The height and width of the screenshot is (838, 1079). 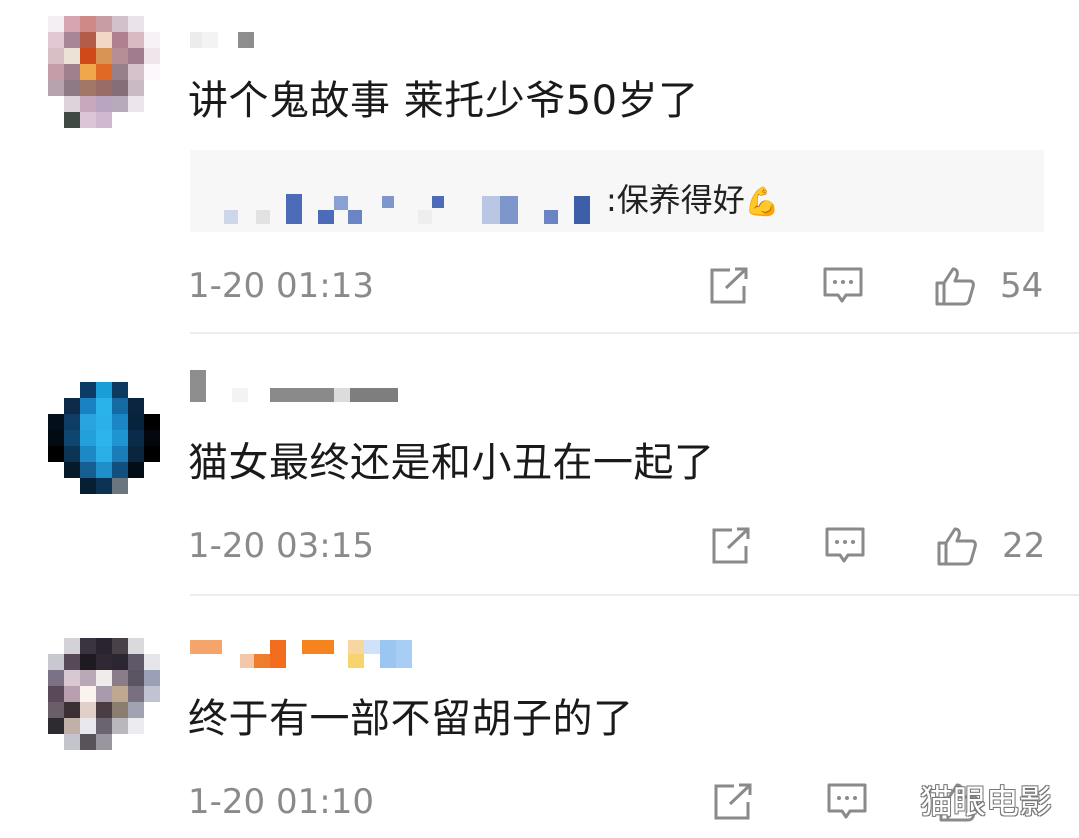 What do you see at coordinates (412, 205) in the screenshot?
I see `reply-username-masked` at bounding box center [412, 205].